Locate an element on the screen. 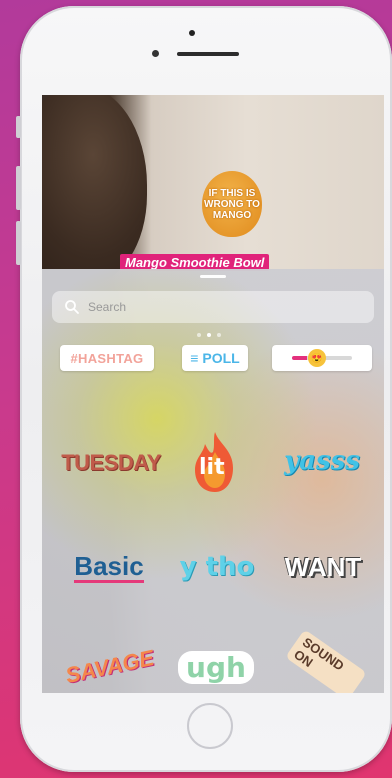  page-indicator is located at coordinates (209, 335).